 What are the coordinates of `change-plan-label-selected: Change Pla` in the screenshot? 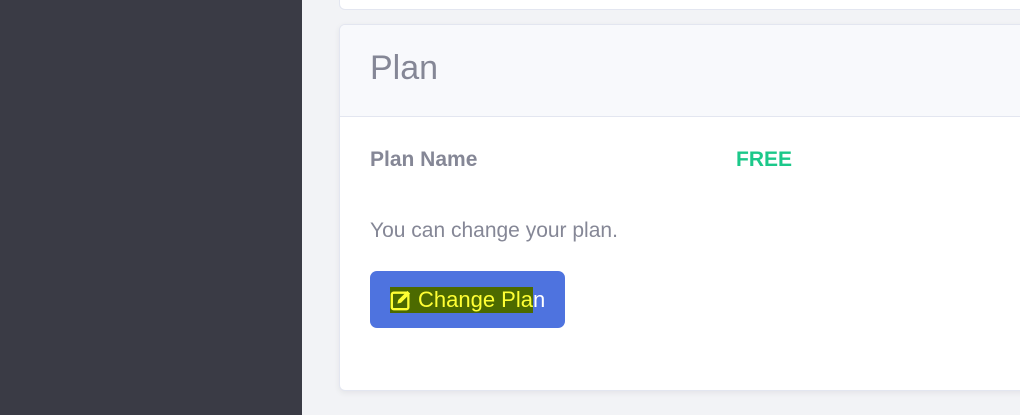 It's located at (475, 299).